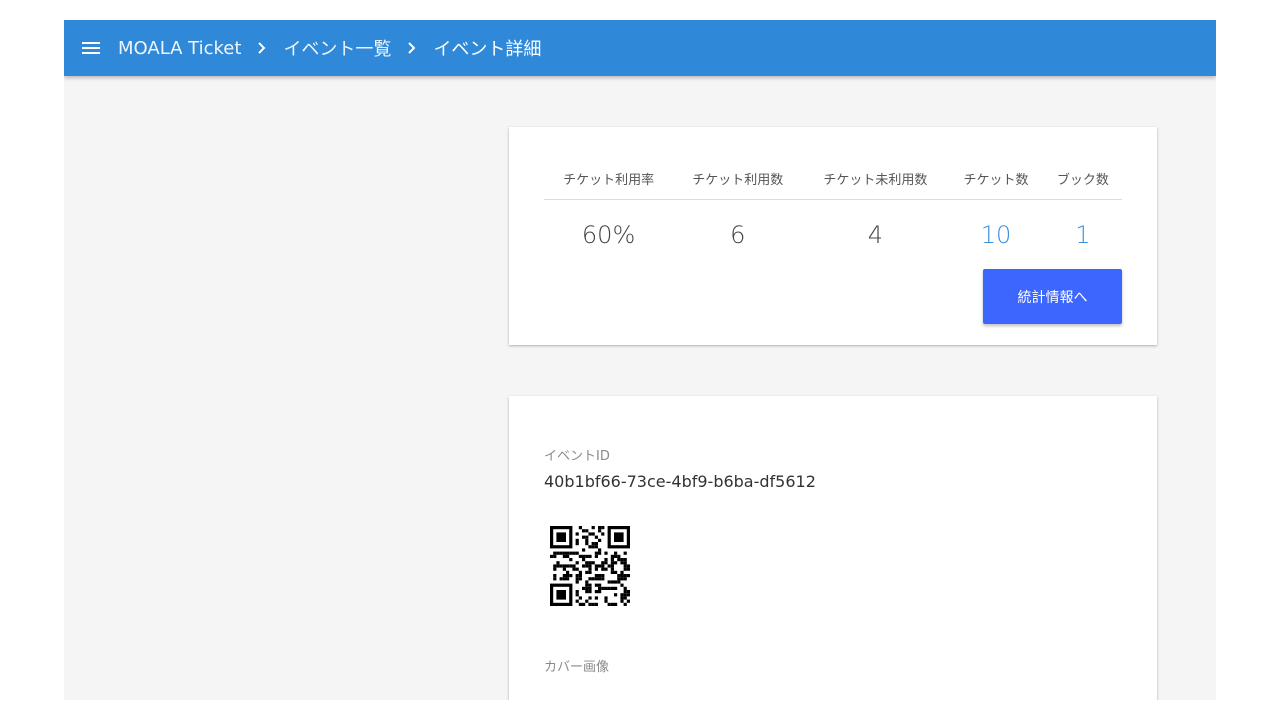 This screenshot has width=1280, height=720. I want to click on header-used-count: チケット利用数, so click(738, 178).